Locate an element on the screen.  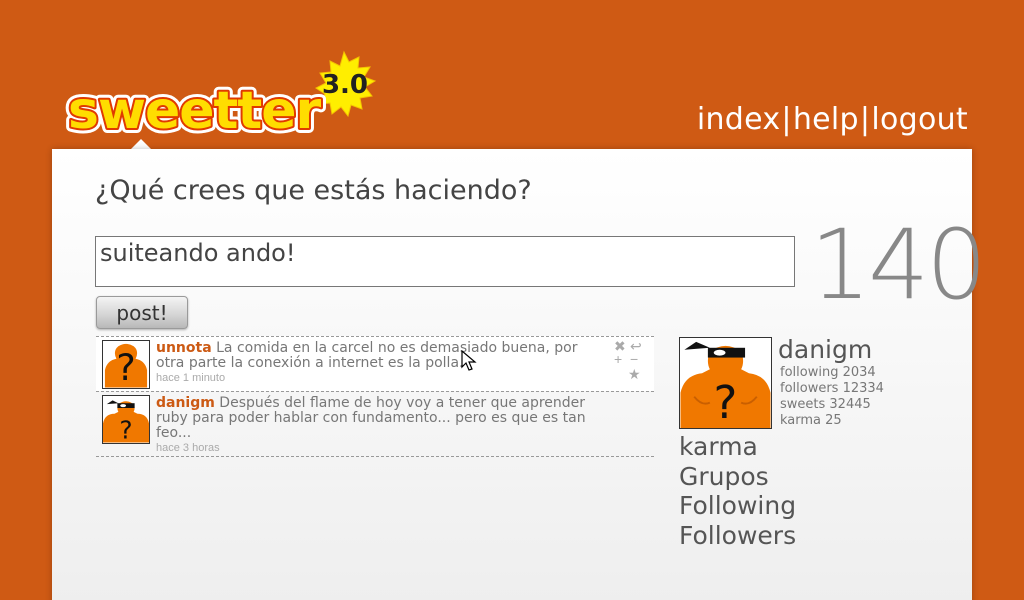
post-button: post! is located at coordinates (142, 312).